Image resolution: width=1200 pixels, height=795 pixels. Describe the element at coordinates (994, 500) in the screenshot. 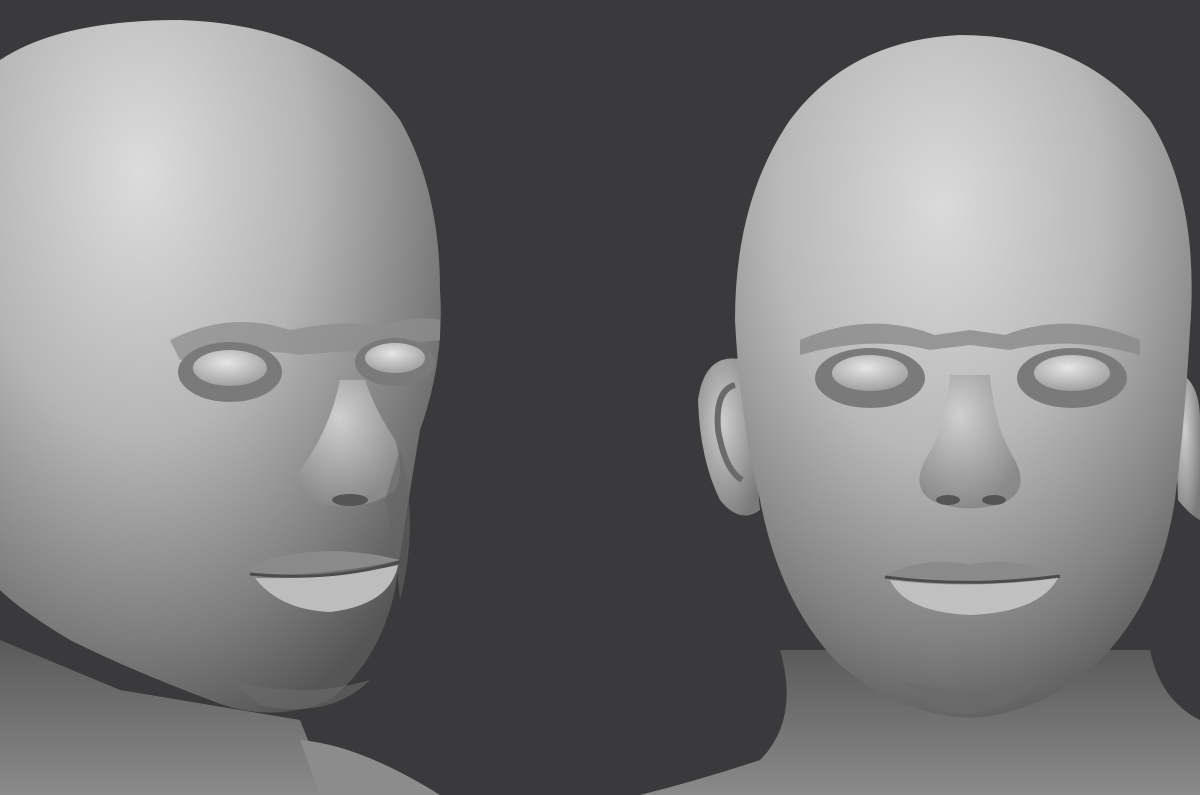

I see `right-nostril-right` at that location.